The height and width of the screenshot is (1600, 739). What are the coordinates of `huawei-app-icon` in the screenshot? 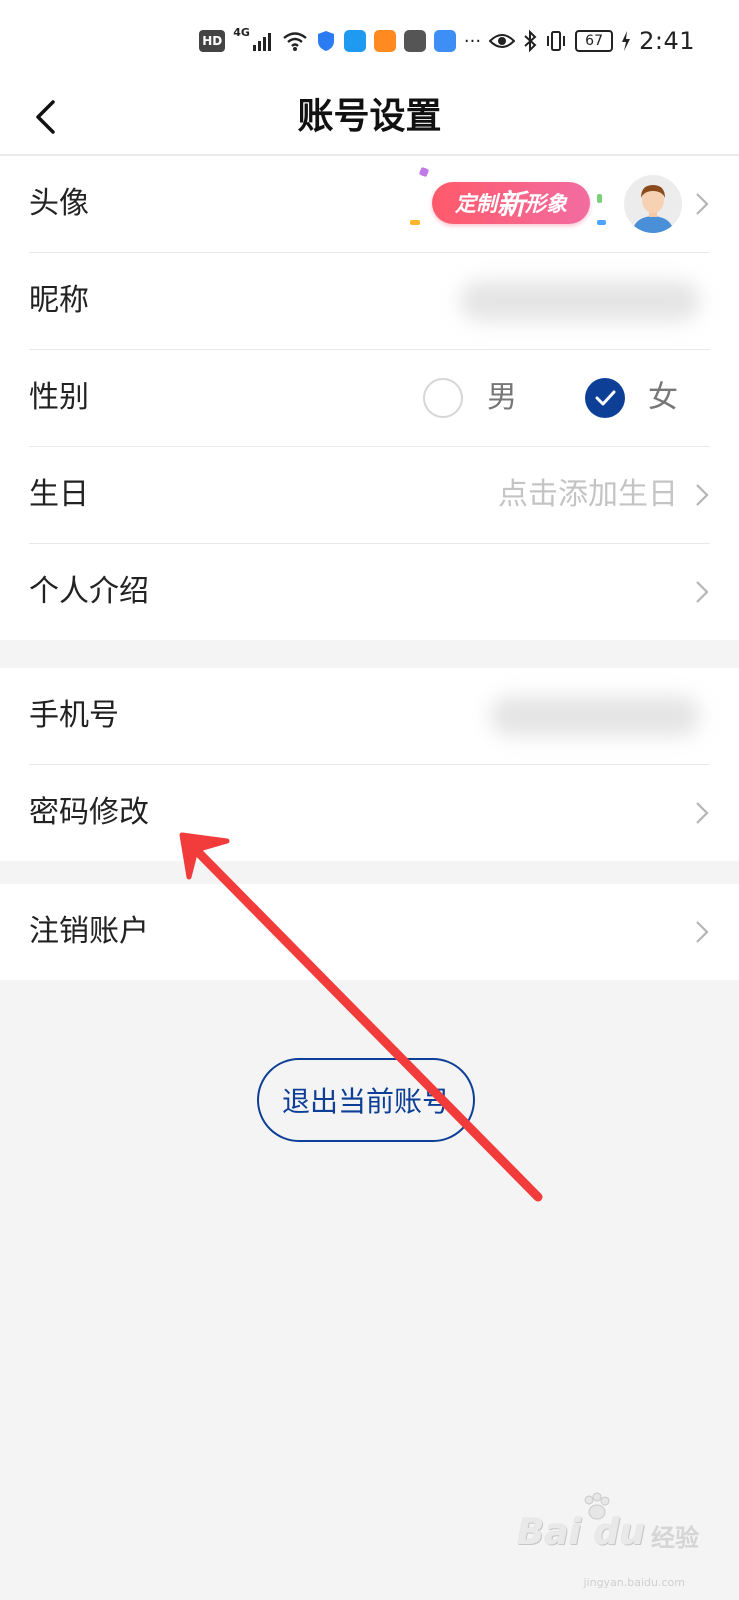 It's located at (414, 41).